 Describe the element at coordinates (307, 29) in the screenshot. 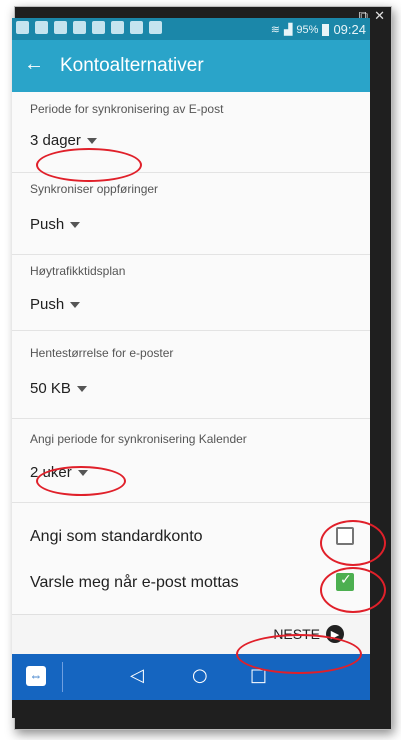

I see `battery-percent: 95%` at that location.